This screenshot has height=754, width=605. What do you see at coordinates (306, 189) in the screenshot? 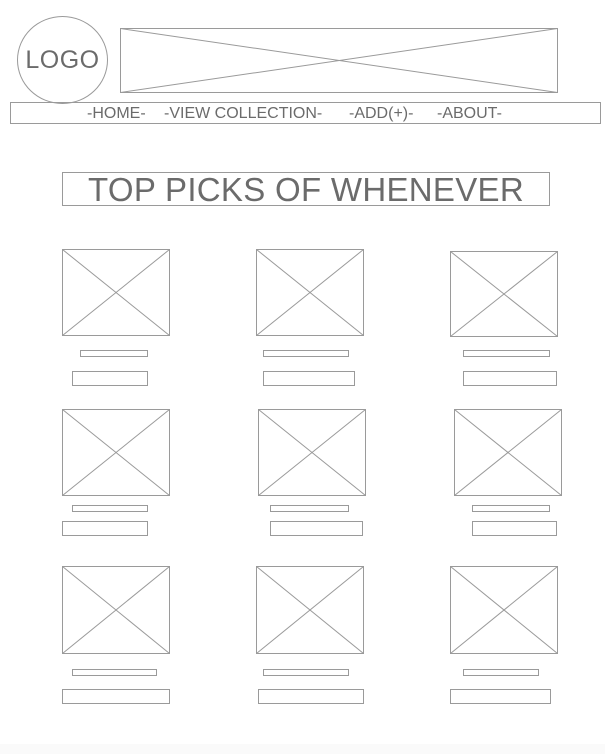
I see `page-title: TOP PICKS OF WHENEVER` at bounding box center [306, 189].